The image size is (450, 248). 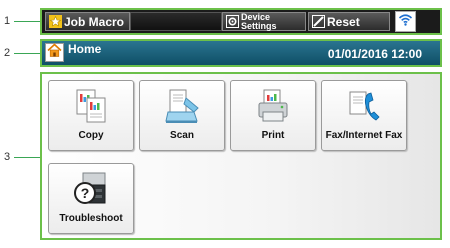 What do you see at coordinates (7, 53) in the screenshot?
I see `callout-2: 2` at bounding box center [7, 53].